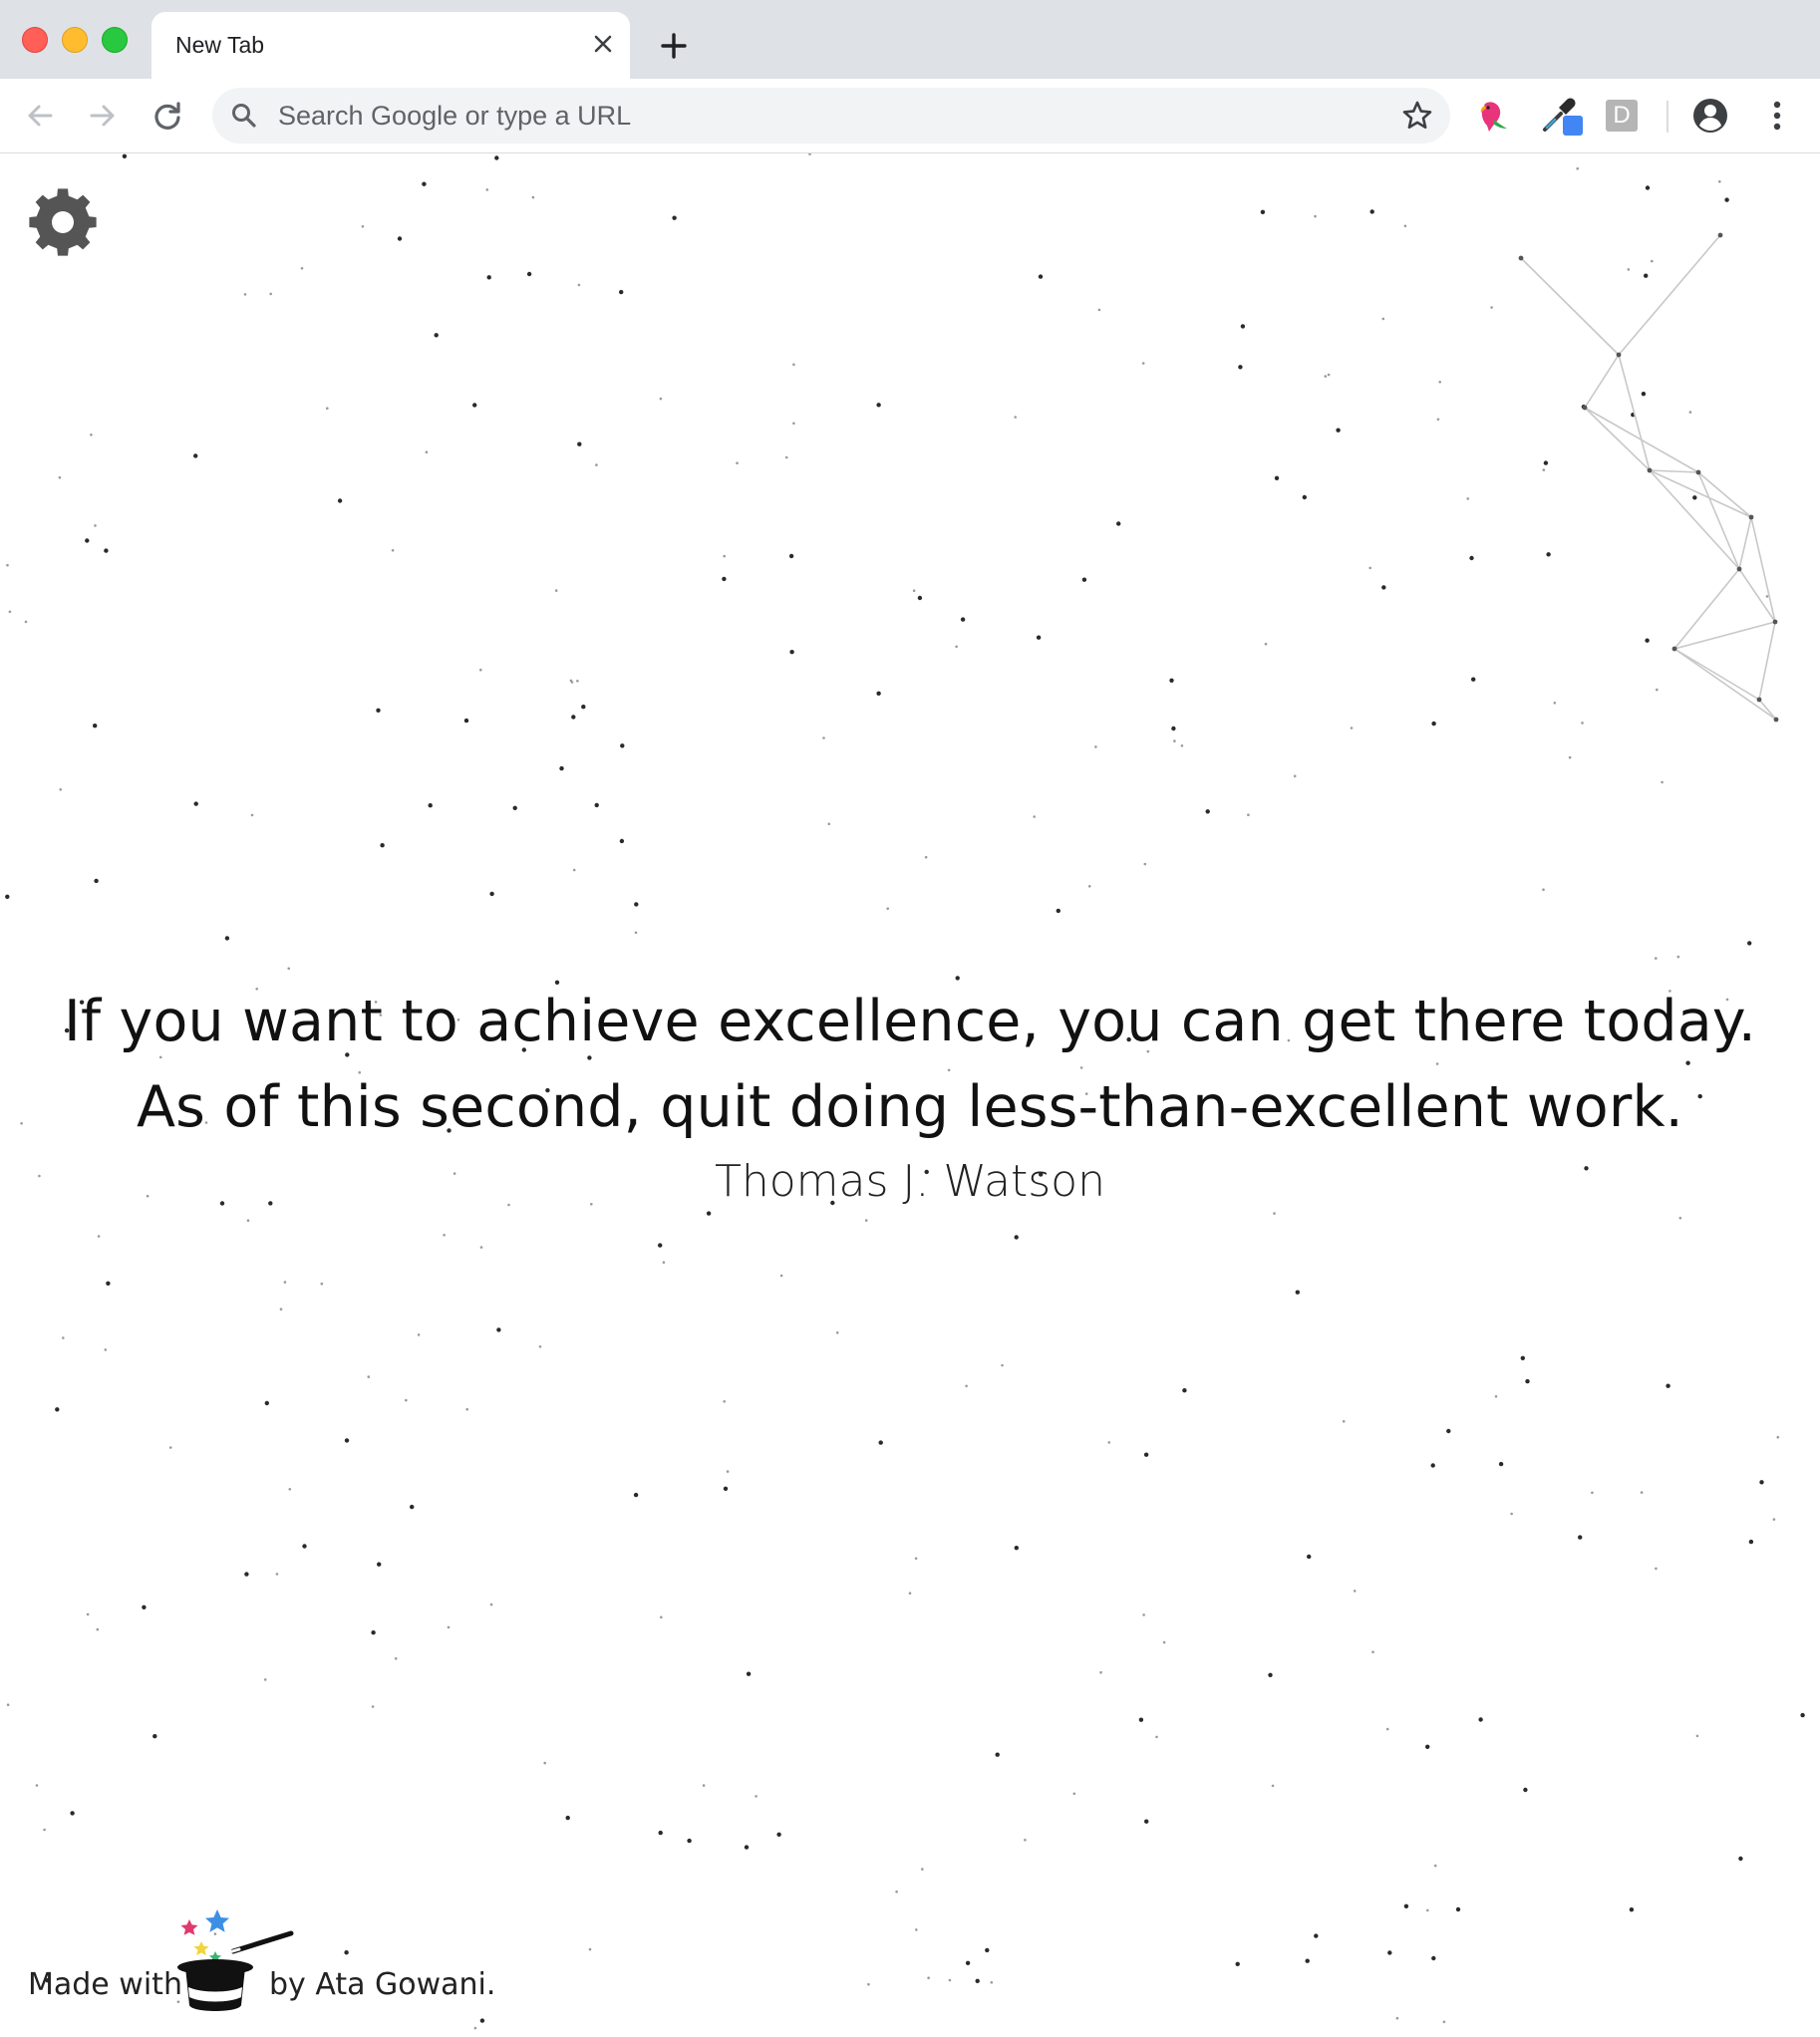 This screenshot has width=1820, height=2037. Describe the element at coordinates (674, 46) in the screenshot. I see `new-tab-button` at that location.